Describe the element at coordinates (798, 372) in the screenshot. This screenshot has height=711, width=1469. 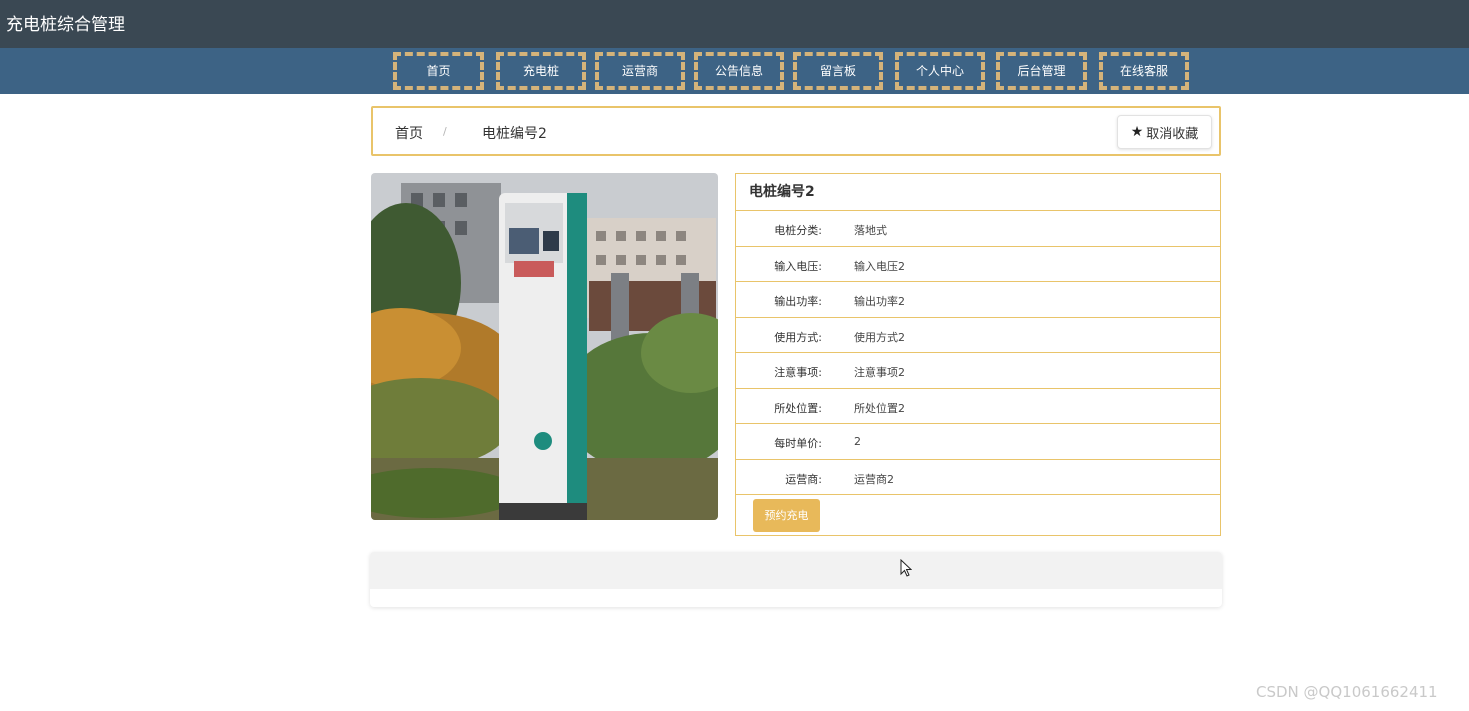
I see `detail-label: 注意事项:` at that location.